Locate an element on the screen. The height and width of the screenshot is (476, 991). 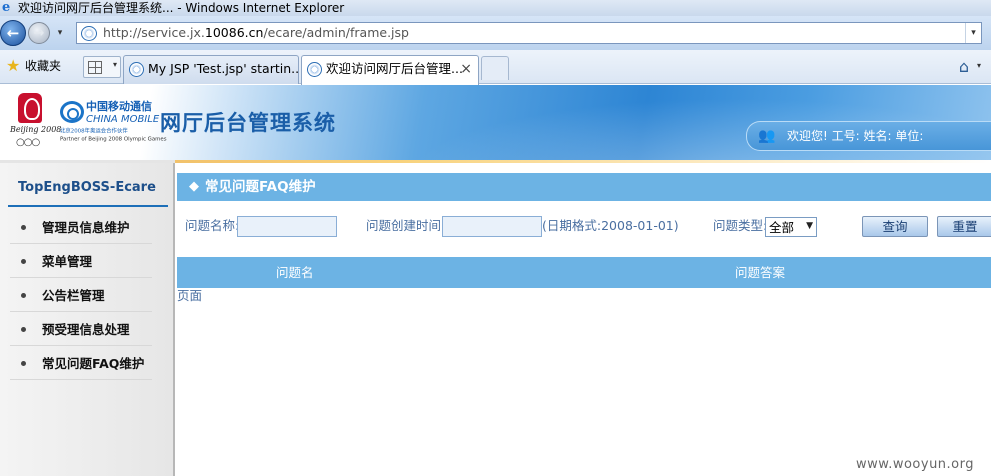
quick-tabs-button: ▾ is located at coordinates (102, 67).